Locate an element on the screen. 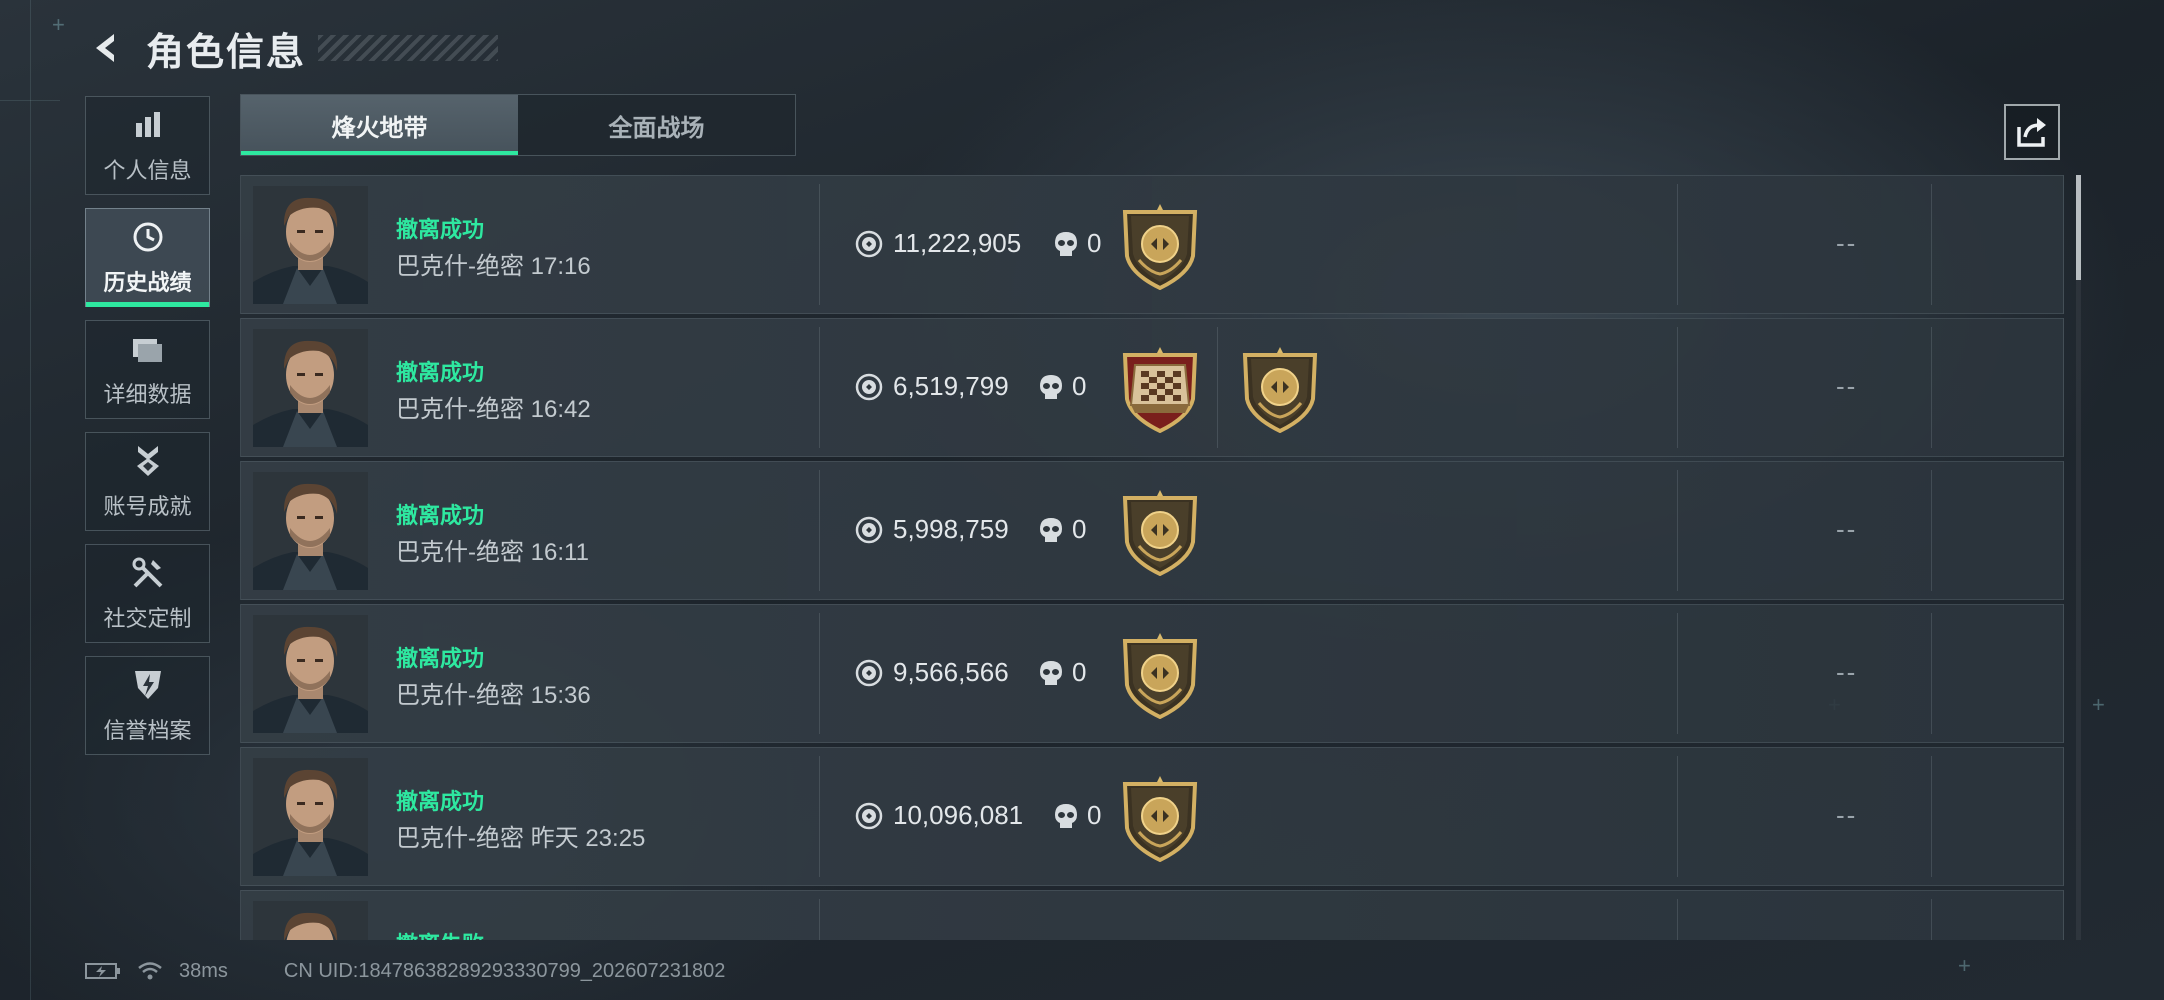 This screenshot has width=2164, height=1000. share-icon is located at coordinates (2031, 132).